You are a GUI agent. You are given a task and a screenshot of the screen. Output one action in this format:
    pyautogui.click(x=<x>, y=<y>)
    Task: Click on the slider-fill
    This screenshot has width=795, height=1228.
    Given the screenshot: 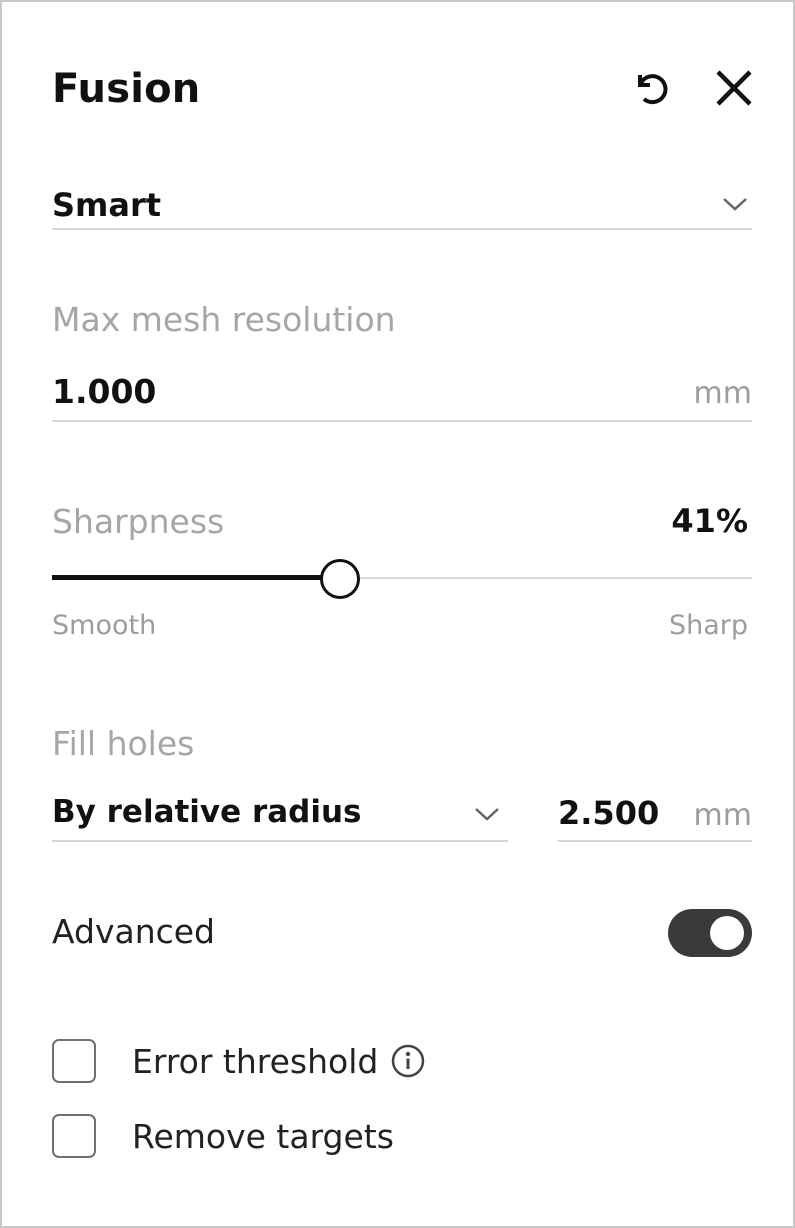 What is the action you would take?
    pyautogui.click(x=195, y=577)
    